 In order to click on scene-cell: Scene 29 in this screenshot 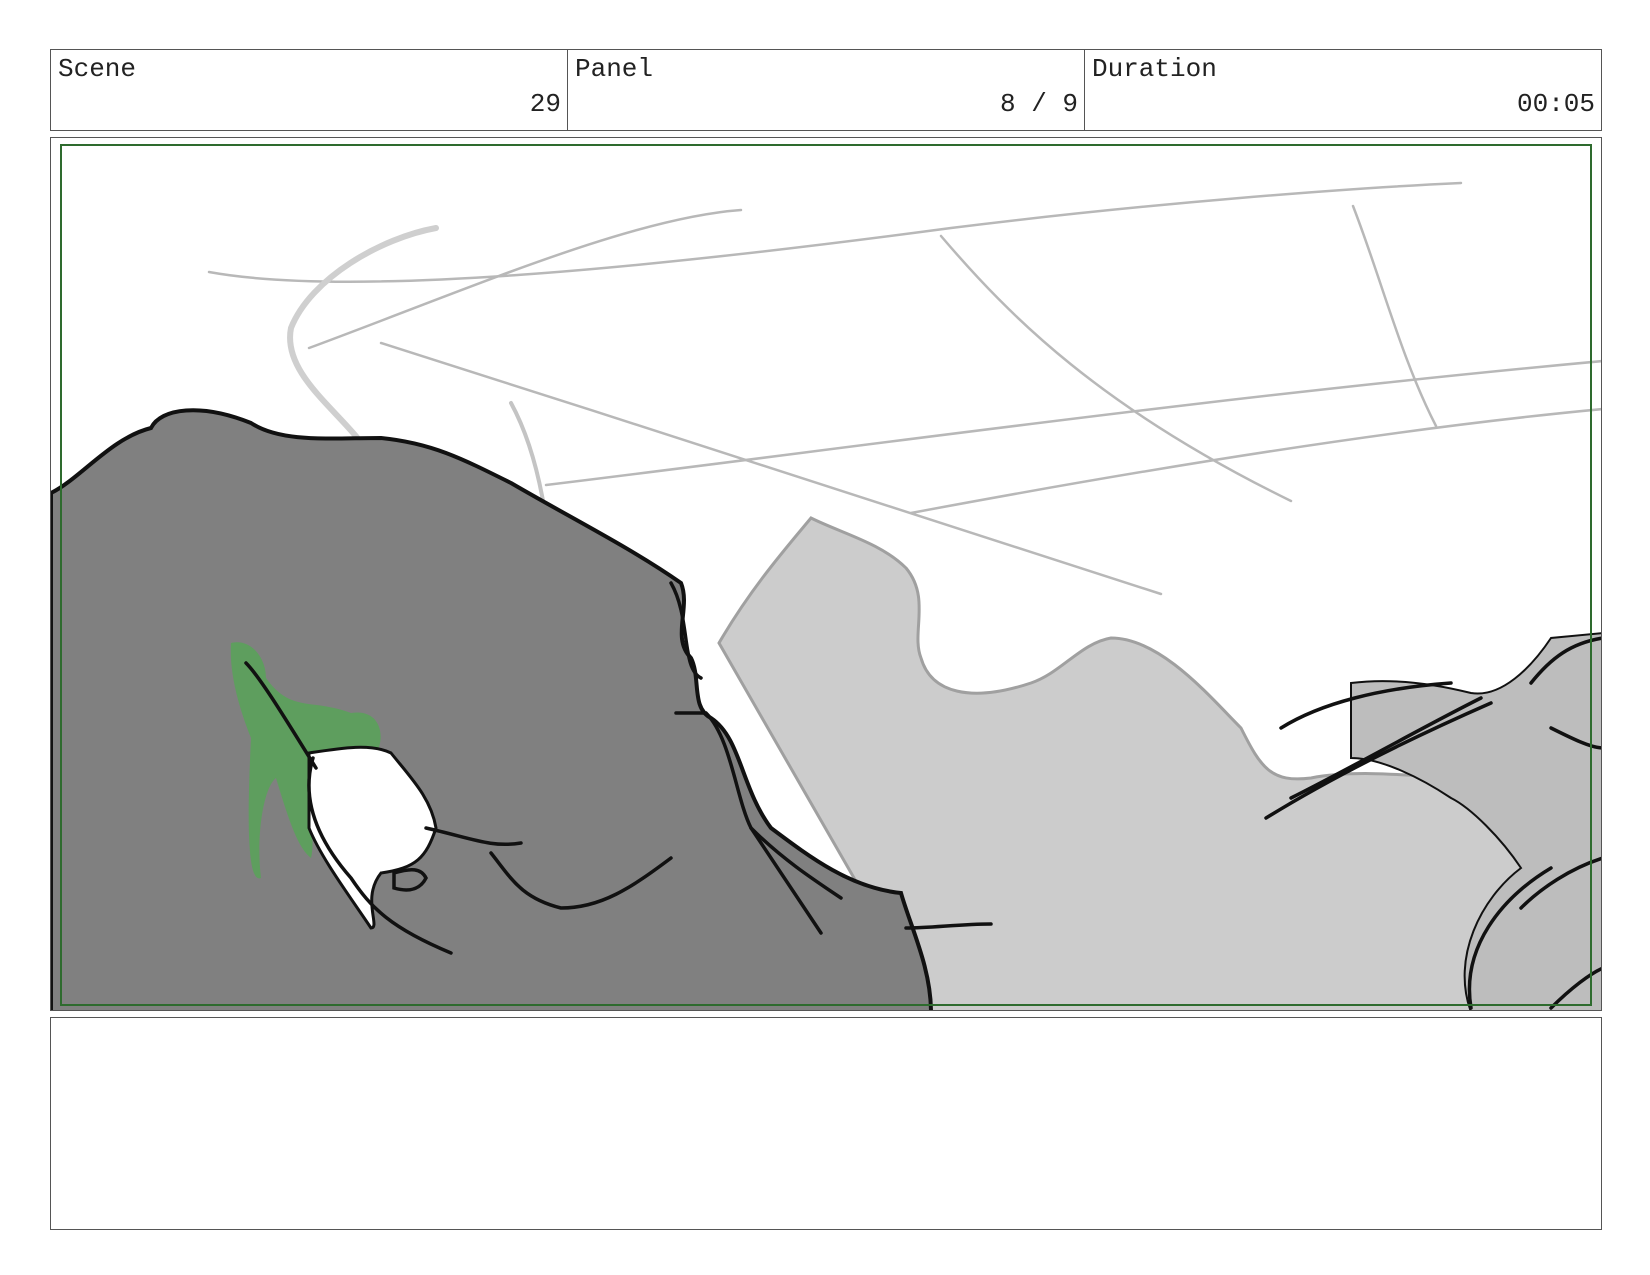, I will do `click(309, 90)`.